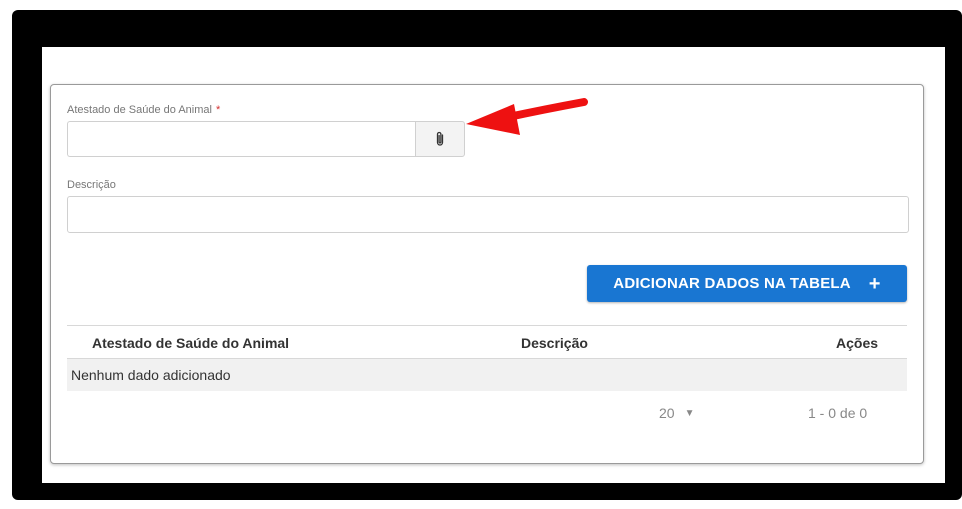 The width and height of the screenshot is (962, 509). Describe the element at coordinates (676, 413) in the screenshot. I see `page-size-select: 20 ▼` at that location.